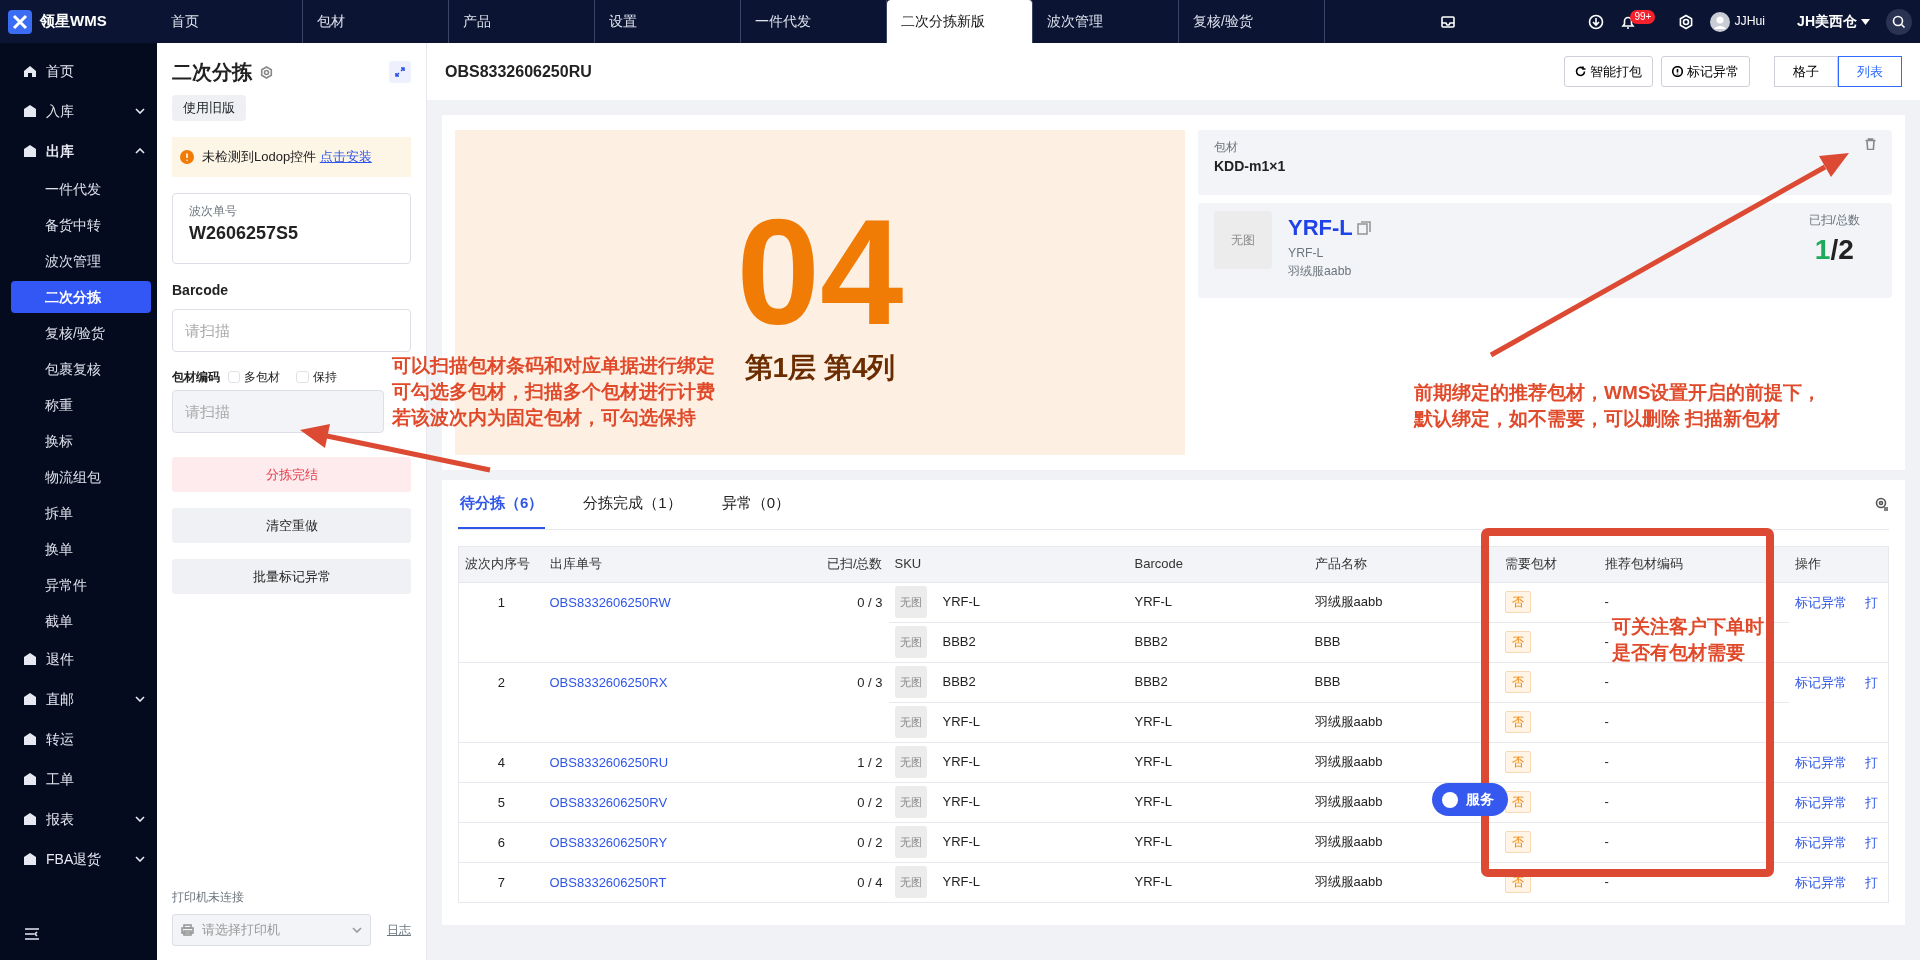 The height and width of the screenshot is (960, 1920). Describe the element at coordinates (1882, 504) in the screenshot. I see `column-settings-icon` at that location.